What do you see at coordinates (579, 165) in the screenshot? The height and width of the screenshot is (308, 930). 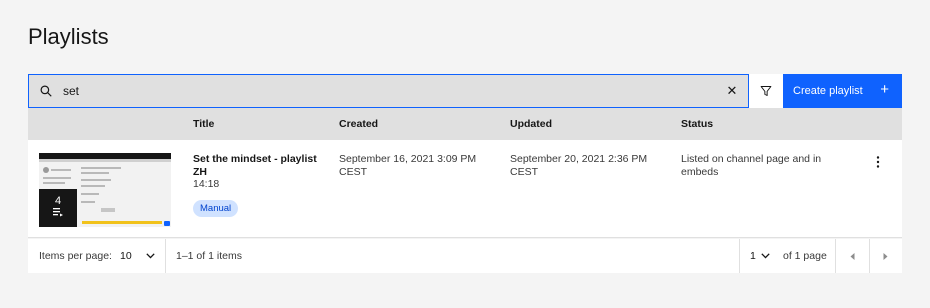 I see `updated-date: September 20, 2021 2:36 PM CEST` at bounding box center [579, 165].